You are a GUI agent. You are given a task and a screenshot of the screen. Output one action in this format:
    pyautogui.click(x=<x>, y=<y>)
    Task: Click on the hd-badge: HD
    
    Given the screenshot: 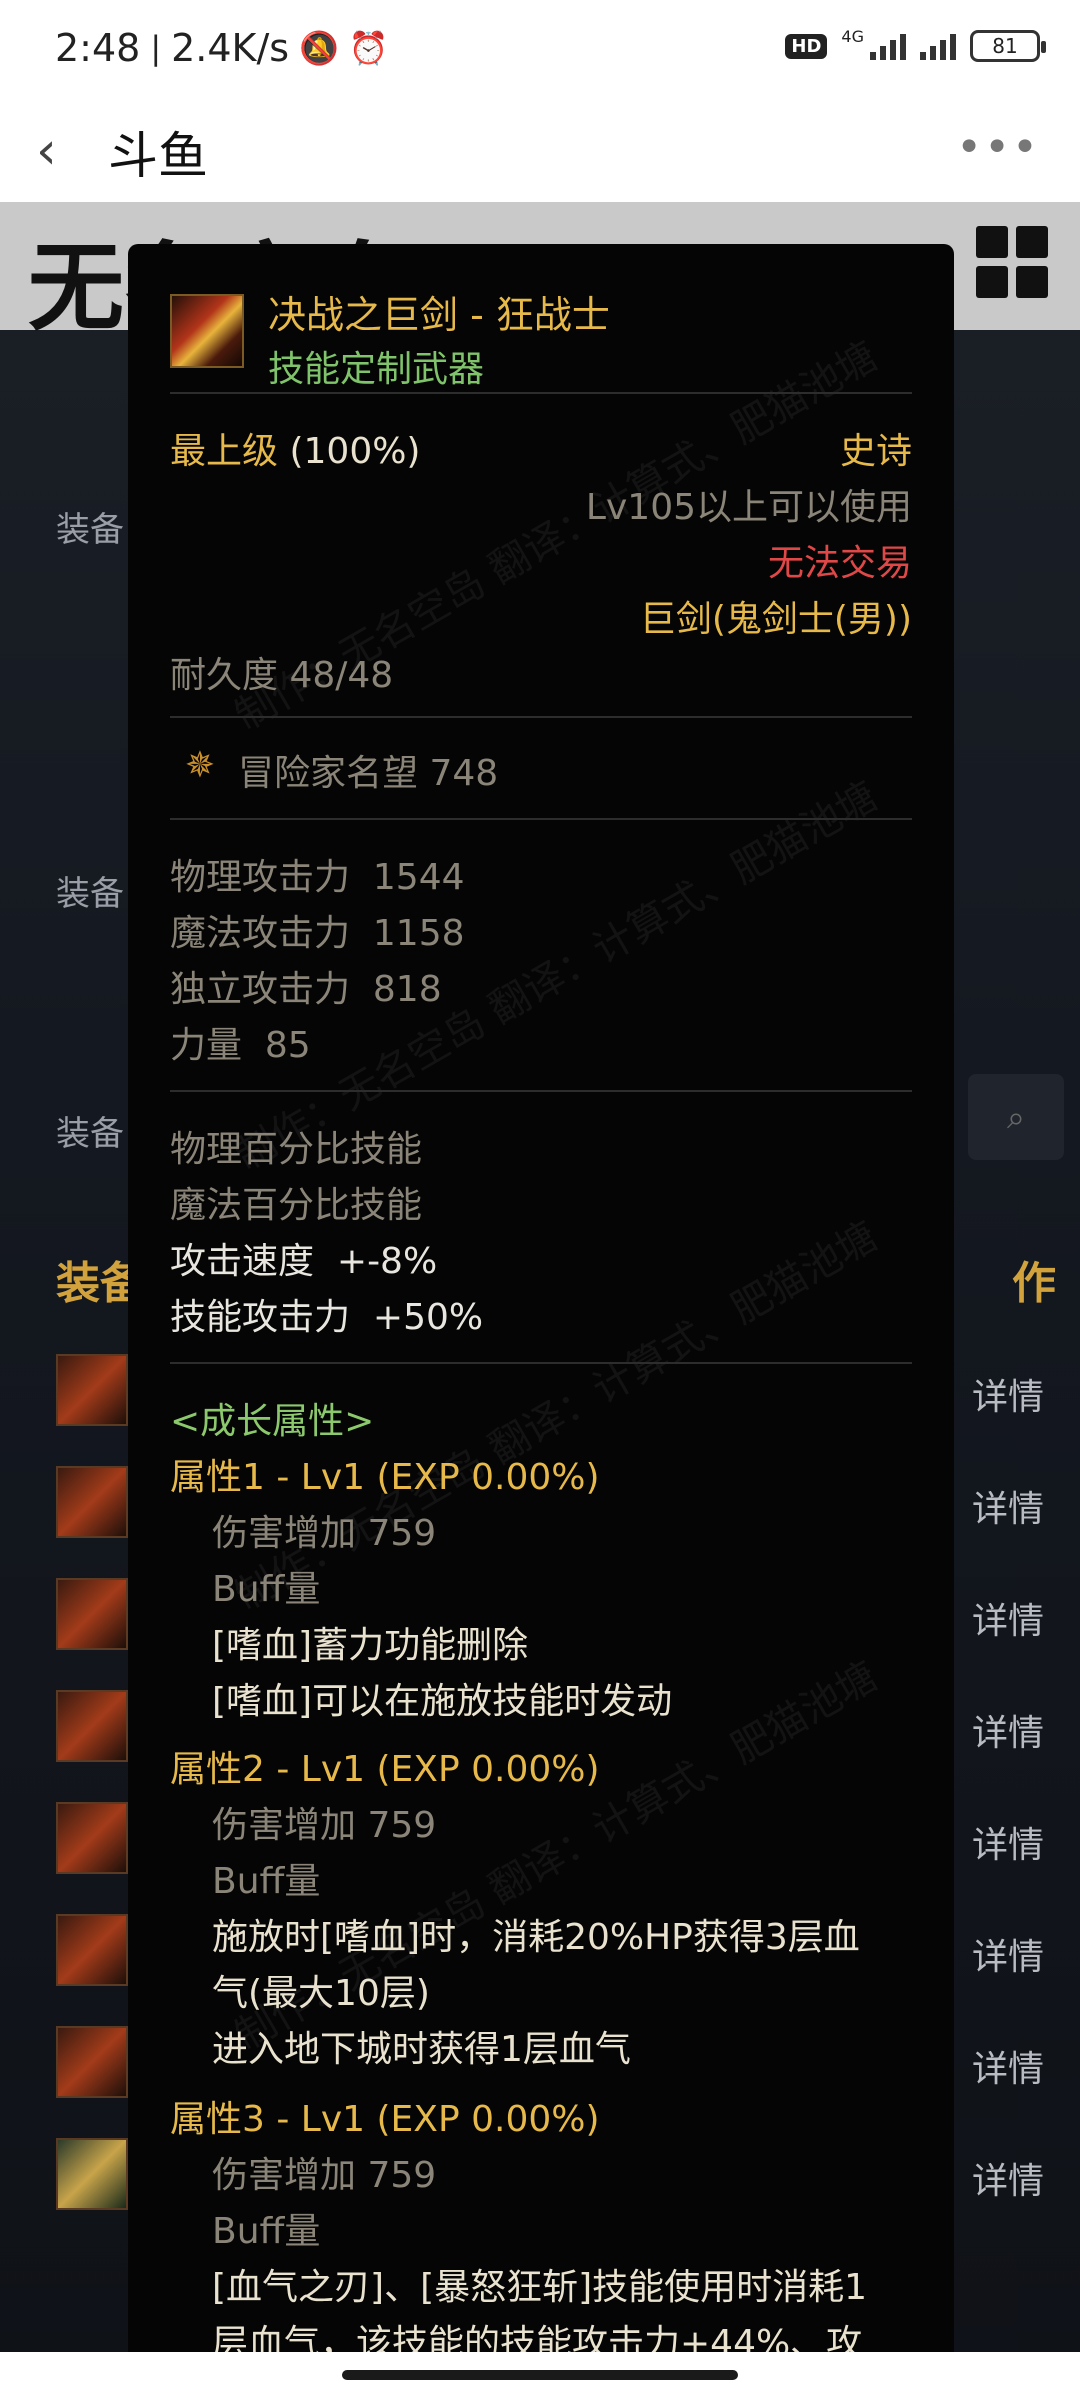 What is the action you would take?
    pyautogui.click(x=806, y=46)
    